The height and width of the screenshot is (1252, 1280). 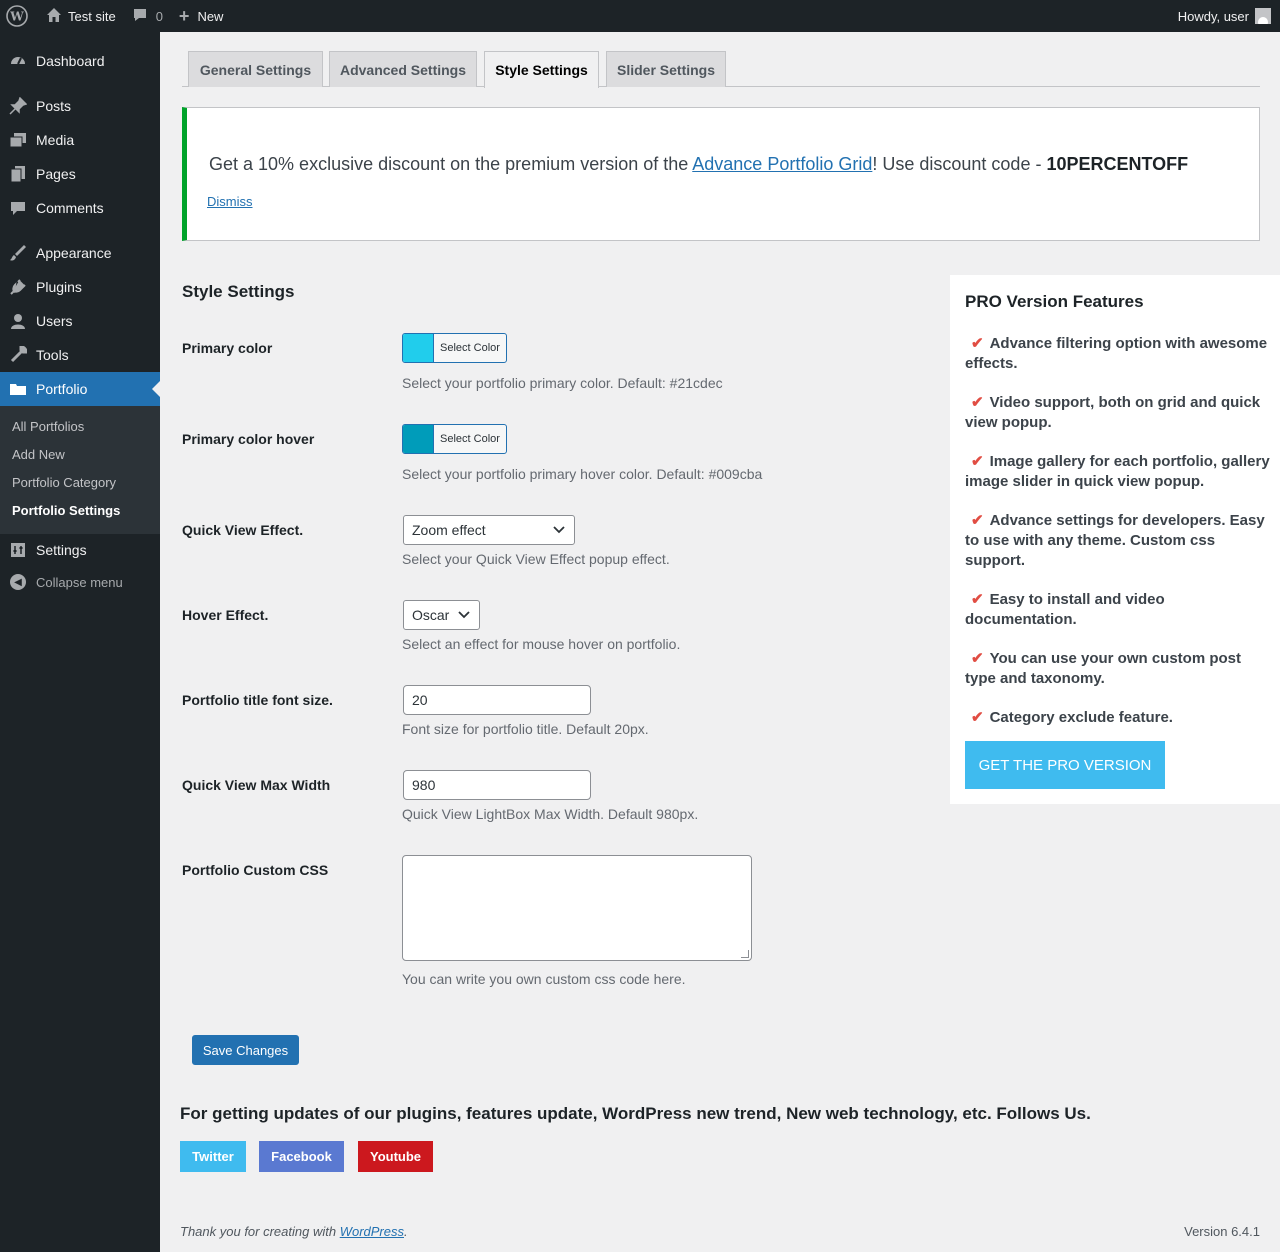 I want to click on tab-advanced-settings: Advanced Settings, so click(x=403, y=69).